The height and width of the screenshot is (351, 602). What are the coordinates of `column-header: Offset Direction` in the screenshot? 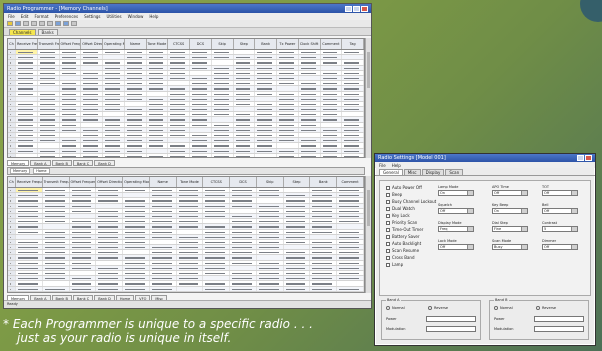 It's located at (110, 182).